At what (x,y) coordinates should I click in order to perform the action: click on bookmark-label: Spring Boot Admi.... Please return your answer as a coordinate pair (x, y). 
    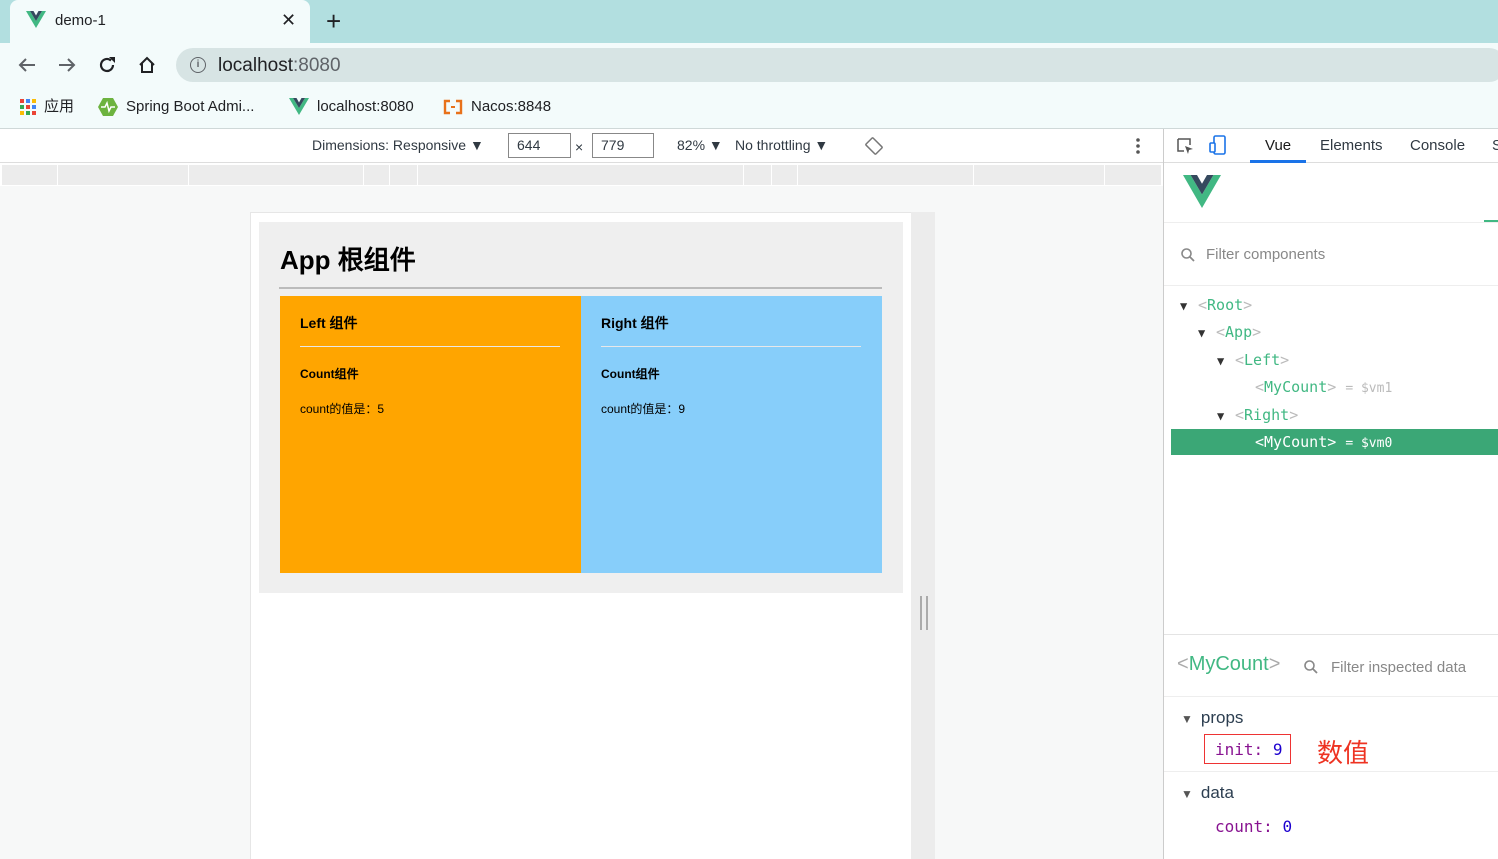
    Looking at the image, I should click on (190, 106).